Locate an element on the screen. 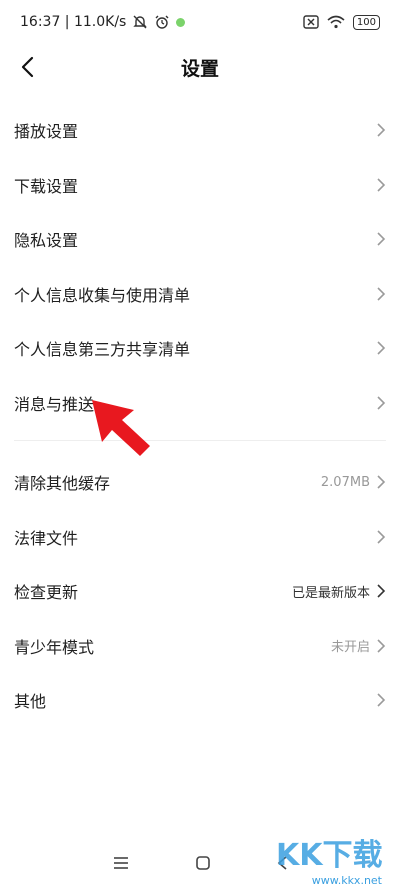 Image resolution: width=400 pixels, height=891 pixels. row-label: 隐私设置 is located at coordinates (46, 241).